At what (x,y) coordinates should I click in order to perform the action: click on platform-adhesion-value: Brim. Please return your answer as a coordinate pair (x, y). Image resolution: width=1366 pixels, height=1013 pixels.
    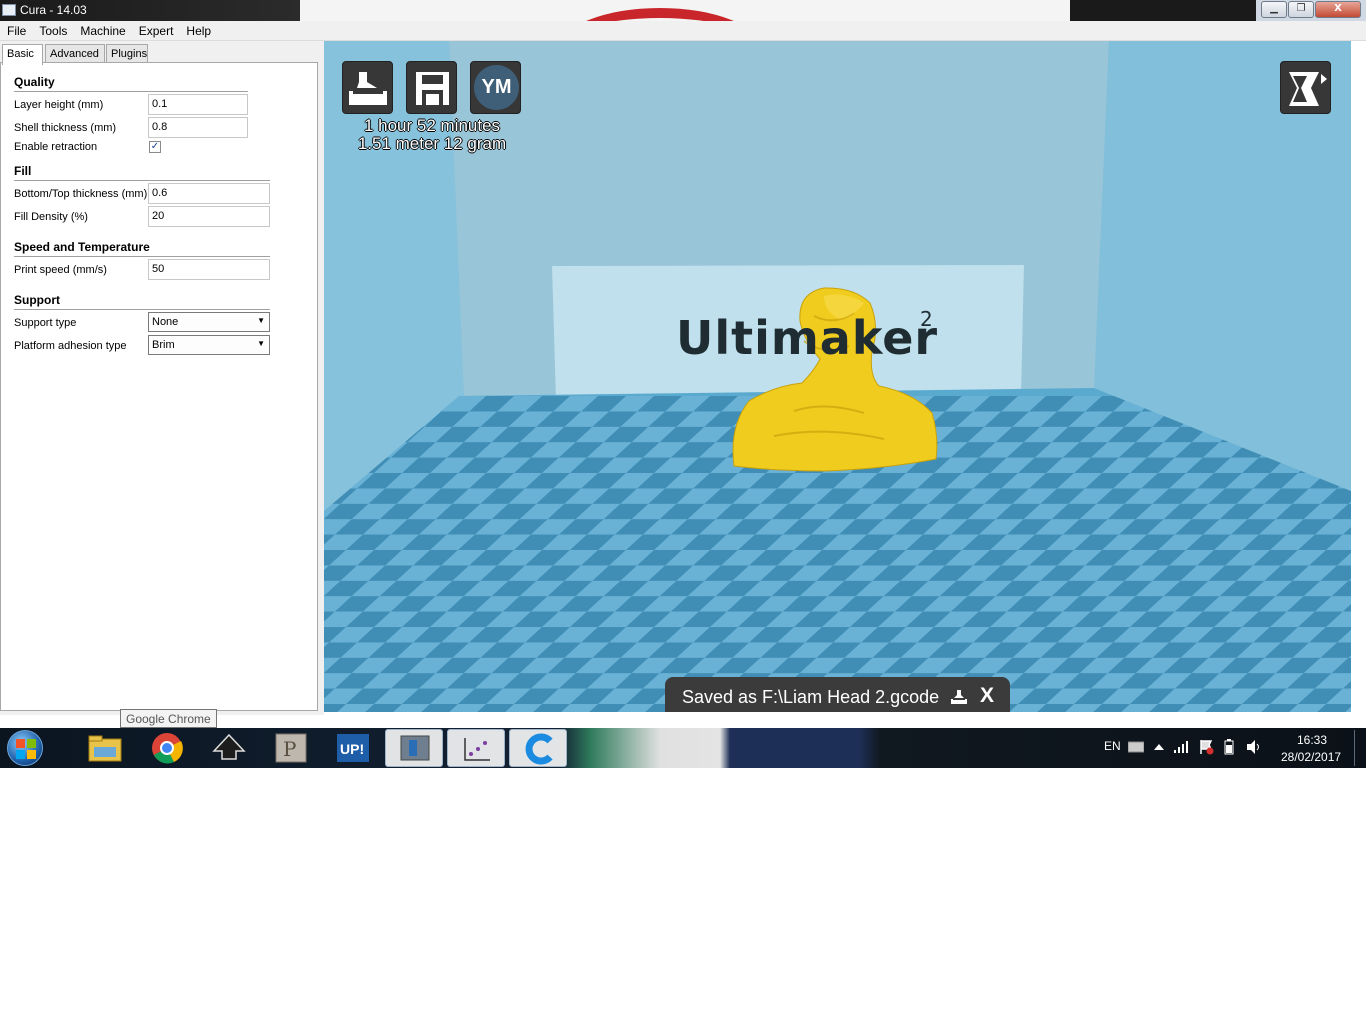
    Looking at the image, I should click on (163, 345).